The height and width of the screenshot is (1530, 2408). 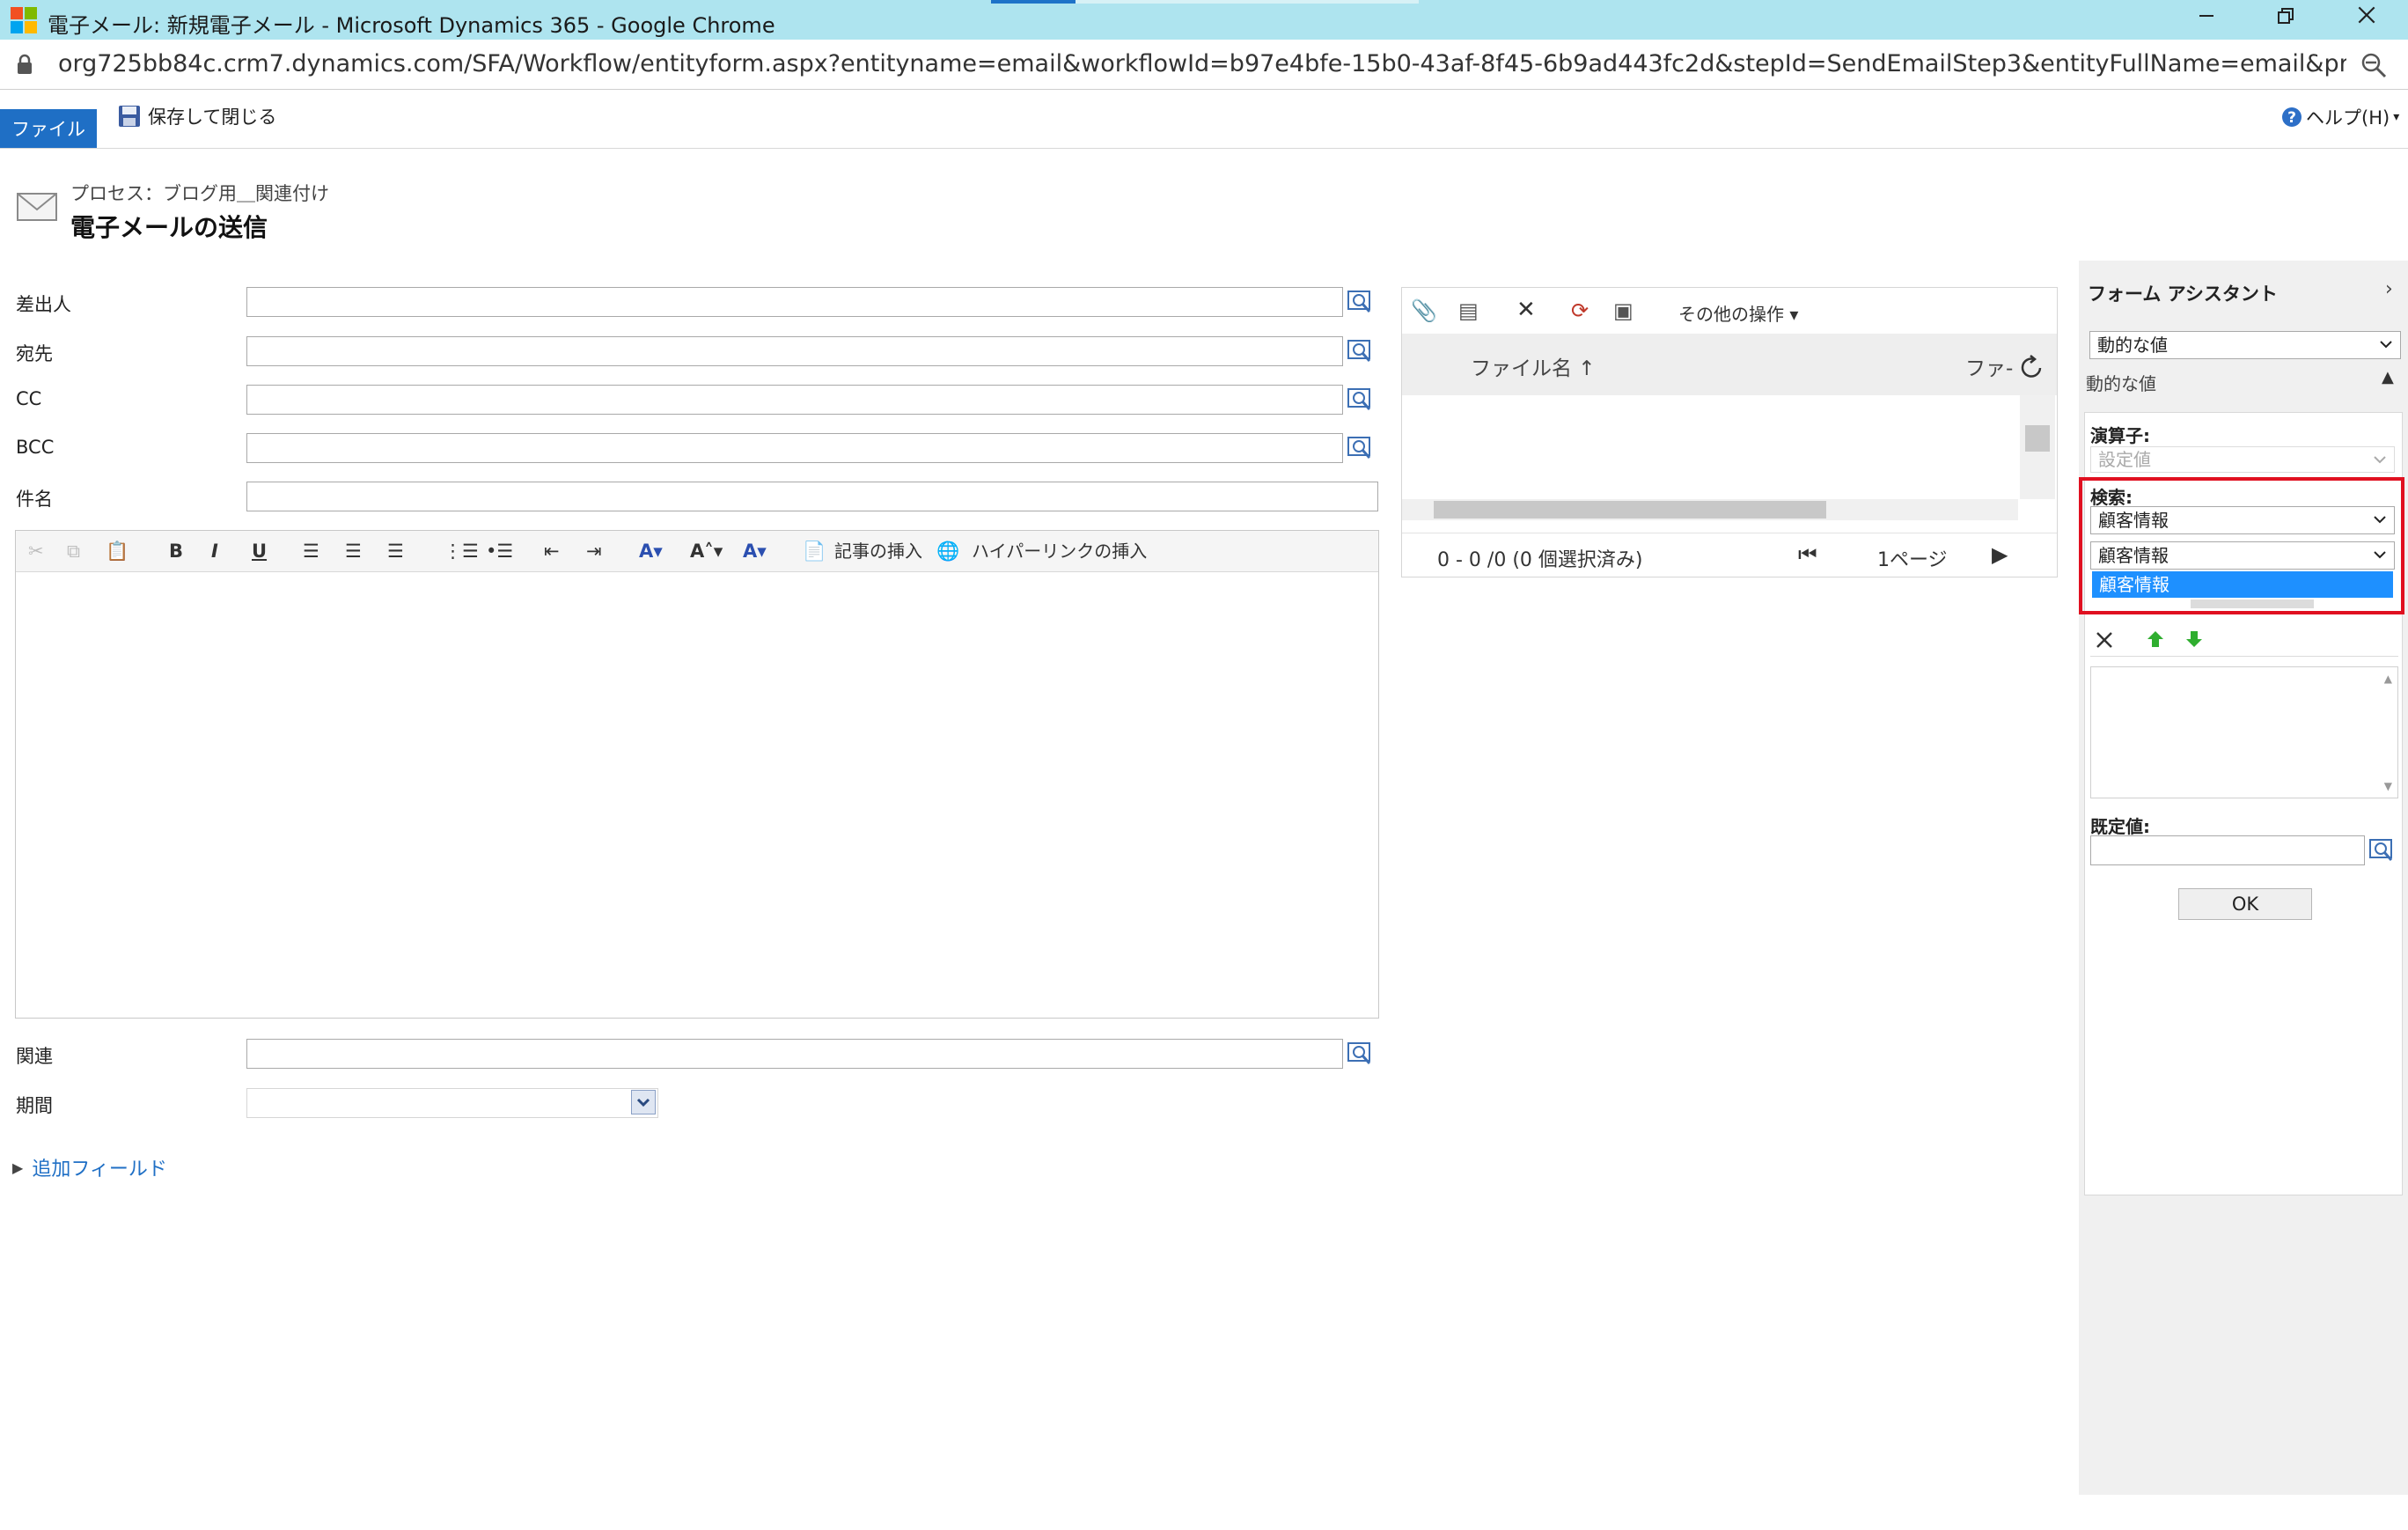 What do you see at coordinates (2388, 679) in the screenshot?
I see `scroll-up-icon: ▲` at bounding box center [2388, 679].